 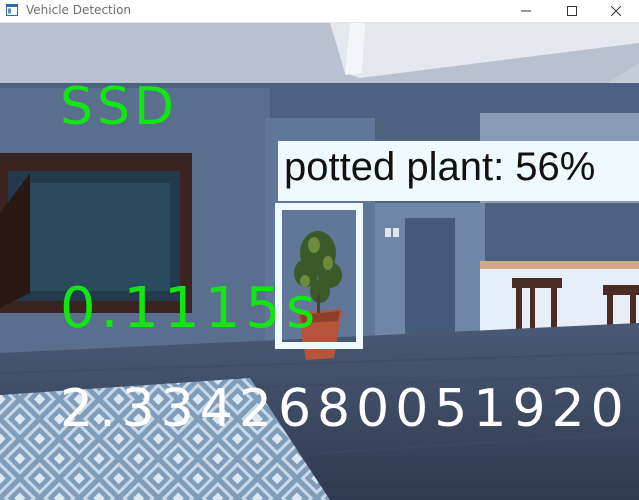 What do you see at coordinates (319, 11) in the screenshot?
I see `window-title-bar: Vehicle Detection` at bounding box center [319, 11].